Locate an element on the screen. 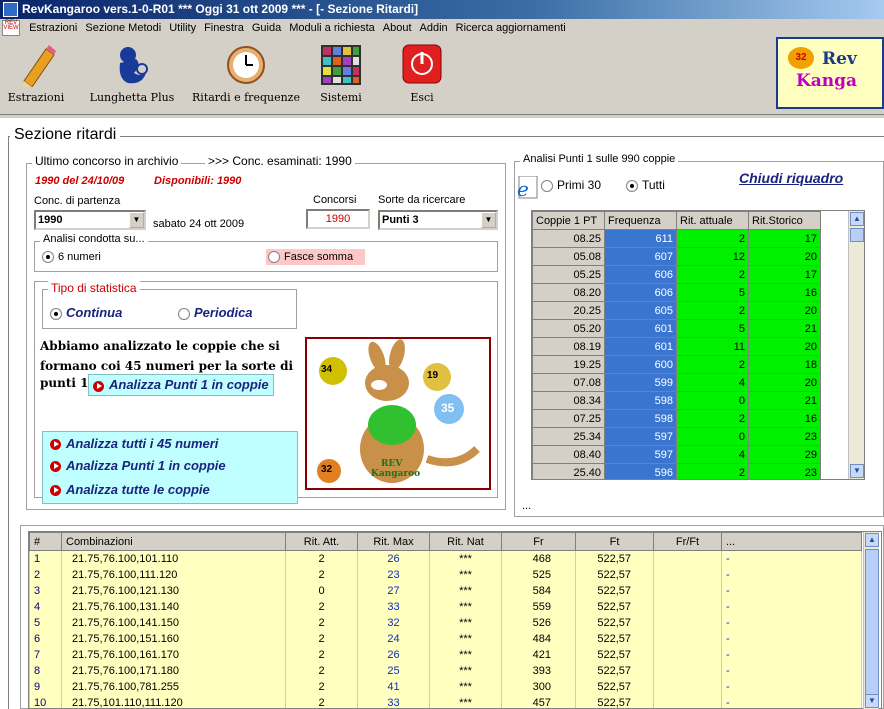  menu-logo-icon: REV VIEW is located at coordinates (11, 28).